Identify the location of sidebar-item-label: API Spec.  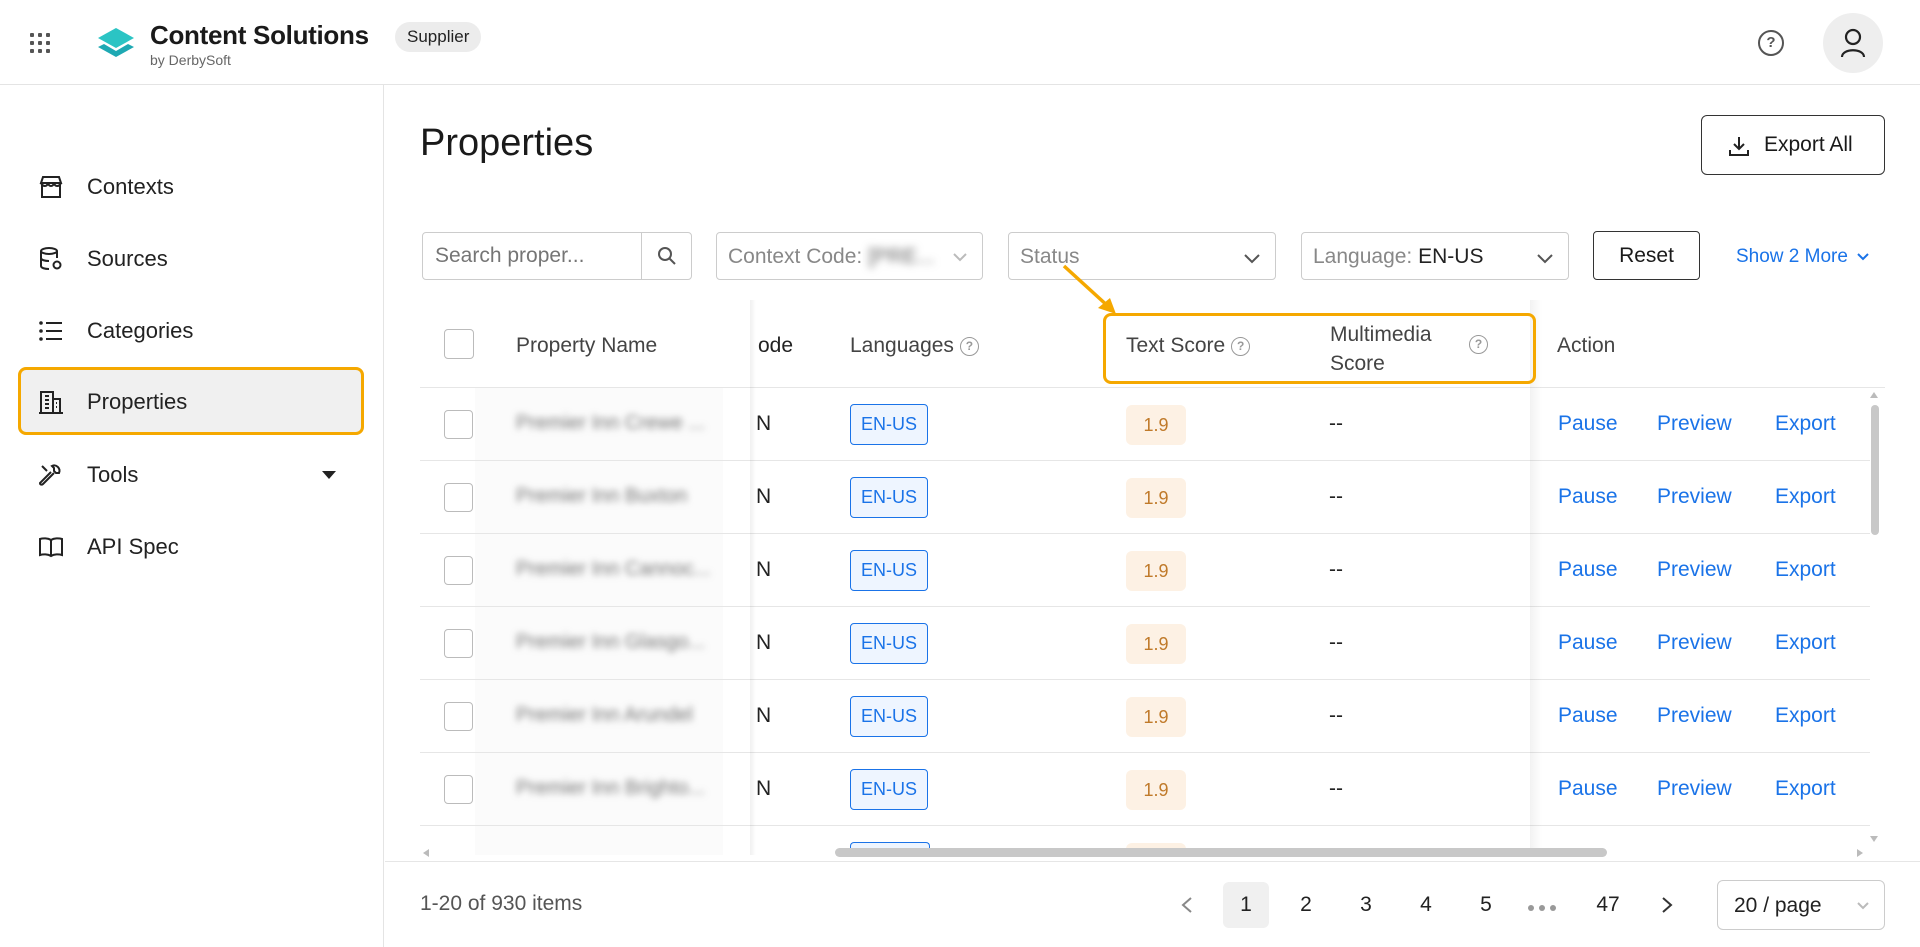
(133, 546).